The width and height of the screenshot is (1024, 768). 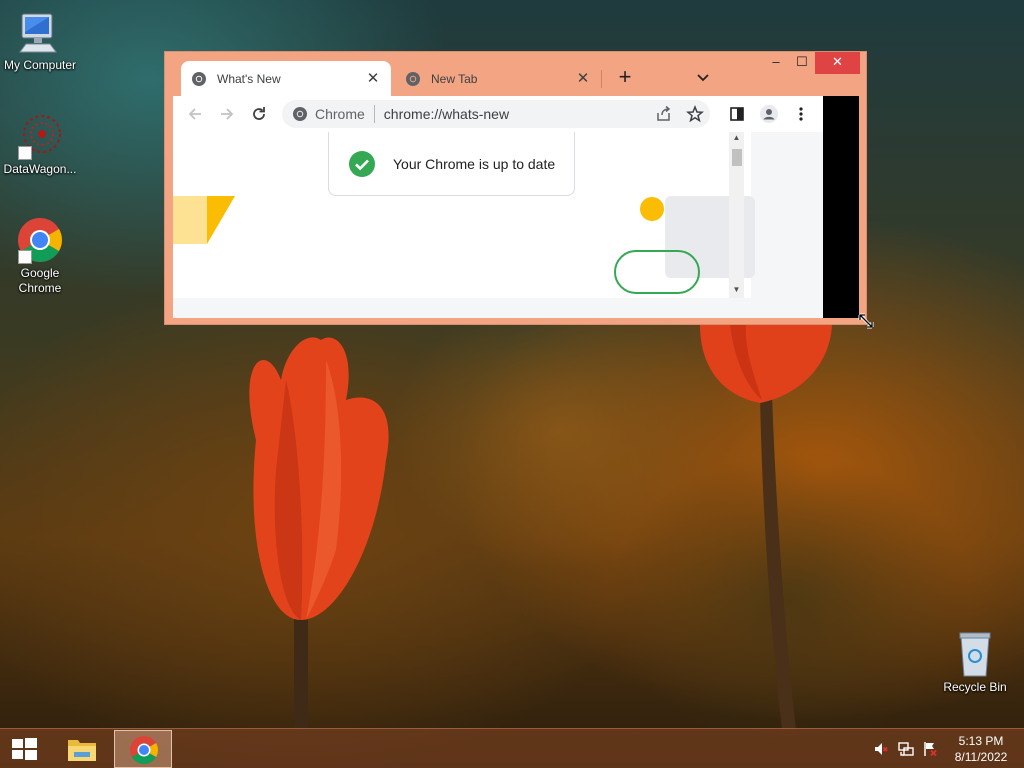 I want to click on chevron-down-icon, so click(x=703, y=78).